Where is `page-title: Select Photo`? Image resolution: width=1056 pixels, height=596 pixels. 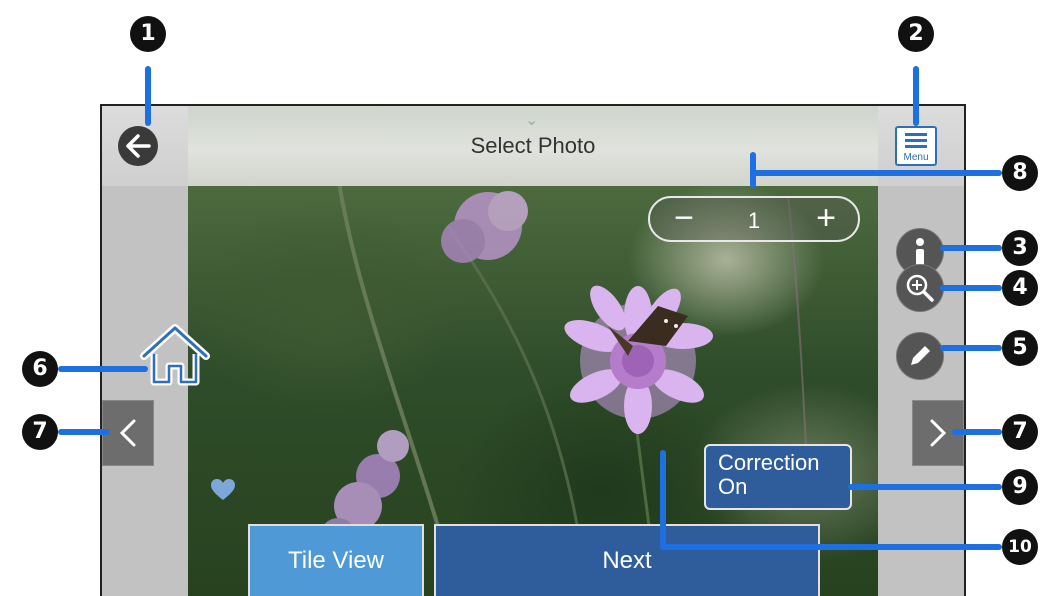 page-title: Select Photo is located at coordinates (533, 145).